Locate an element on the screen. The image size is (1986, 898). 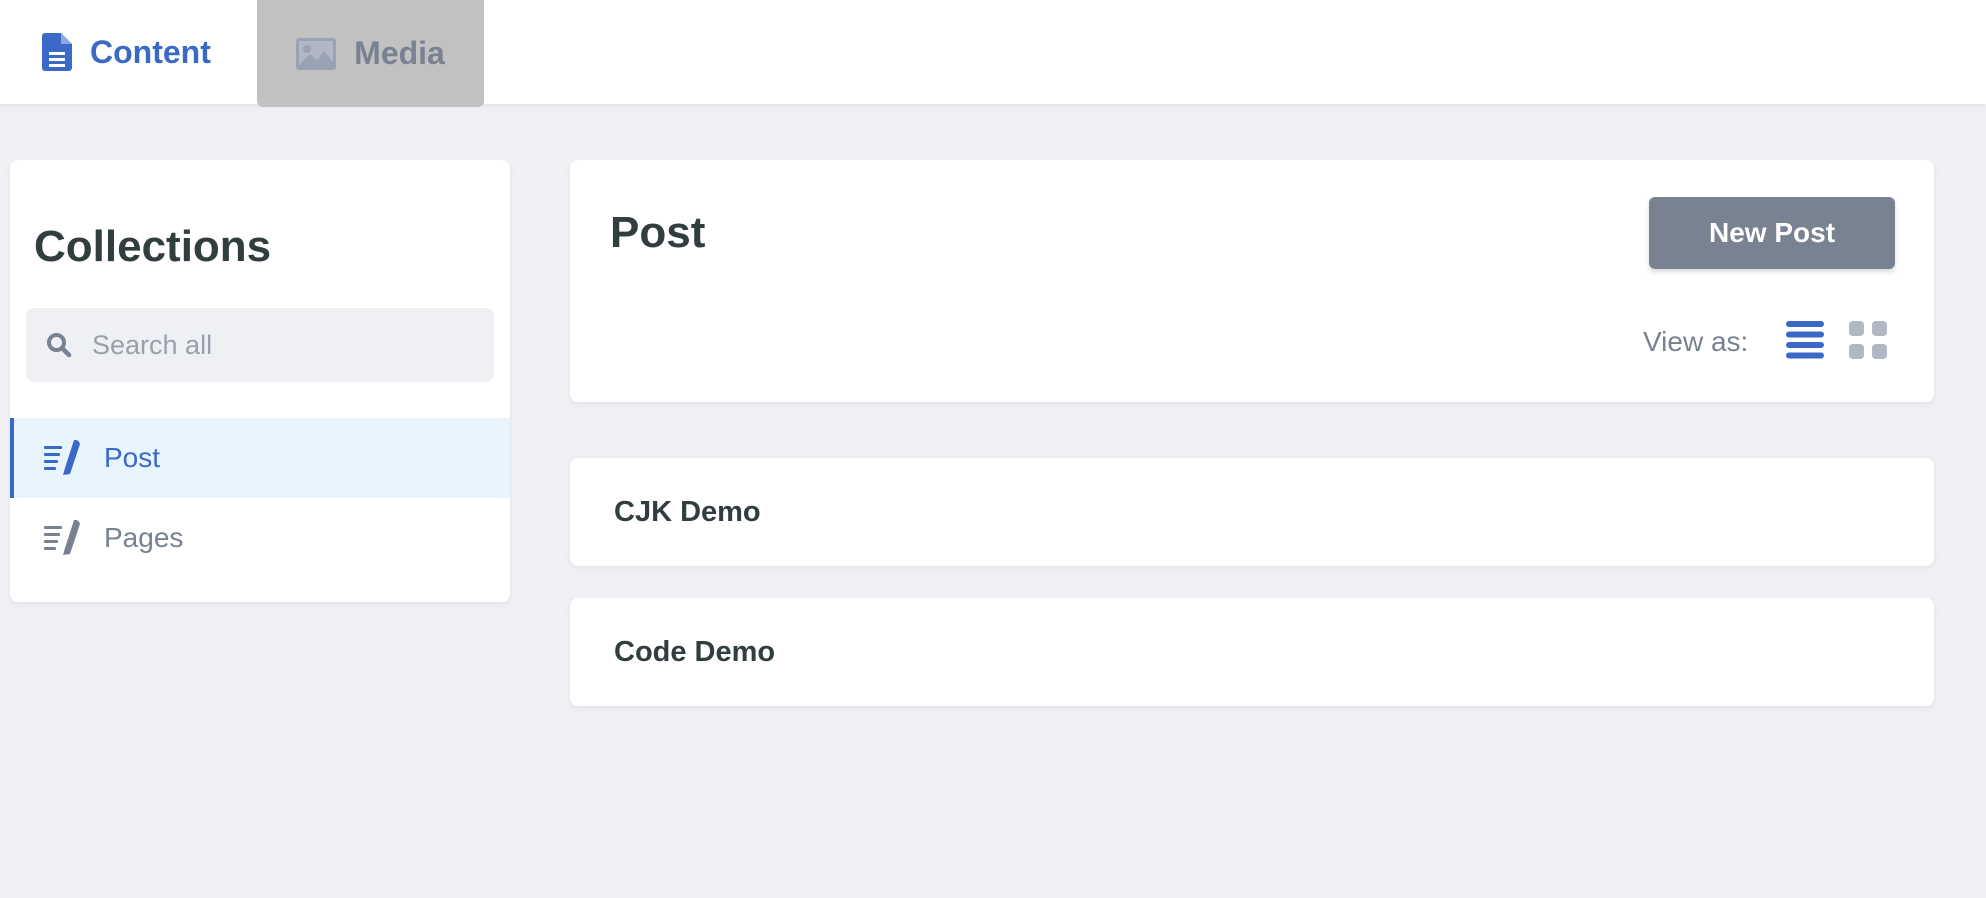
tab-media: Media is located at coordinates (370, 53).